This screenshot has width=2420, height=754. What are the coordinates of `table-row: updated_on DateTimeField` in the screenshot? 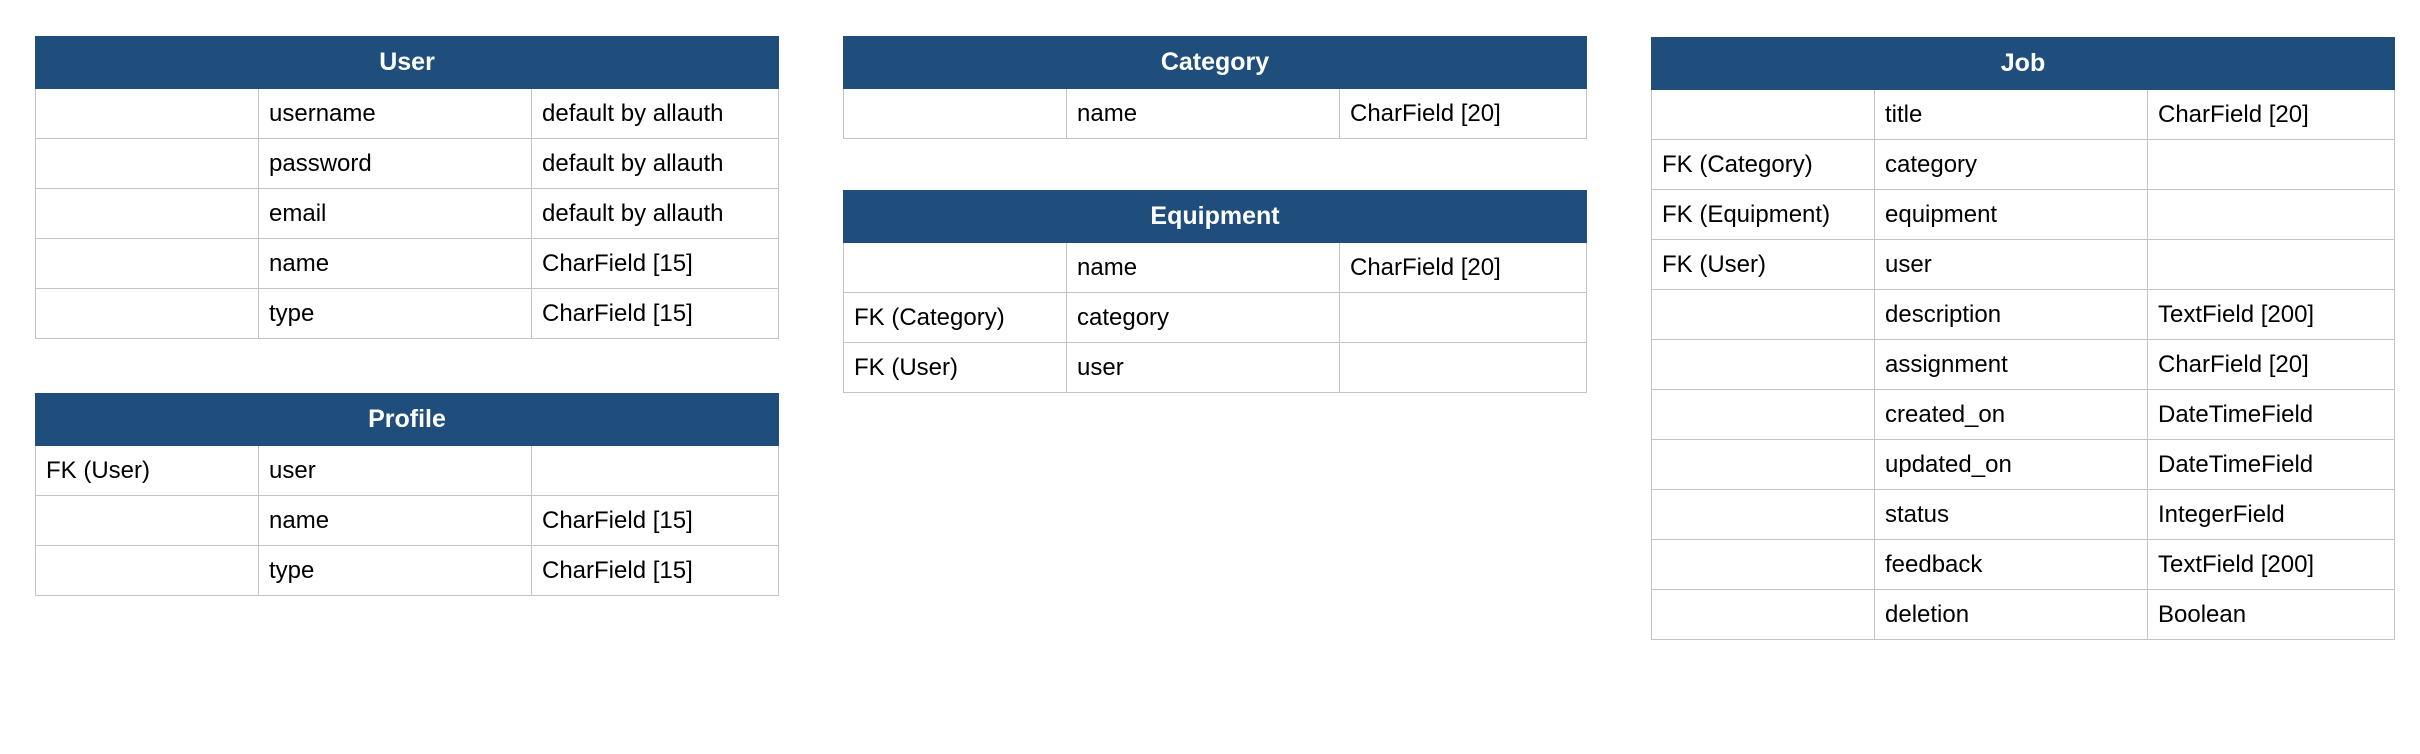 It's located at (2023, 464).